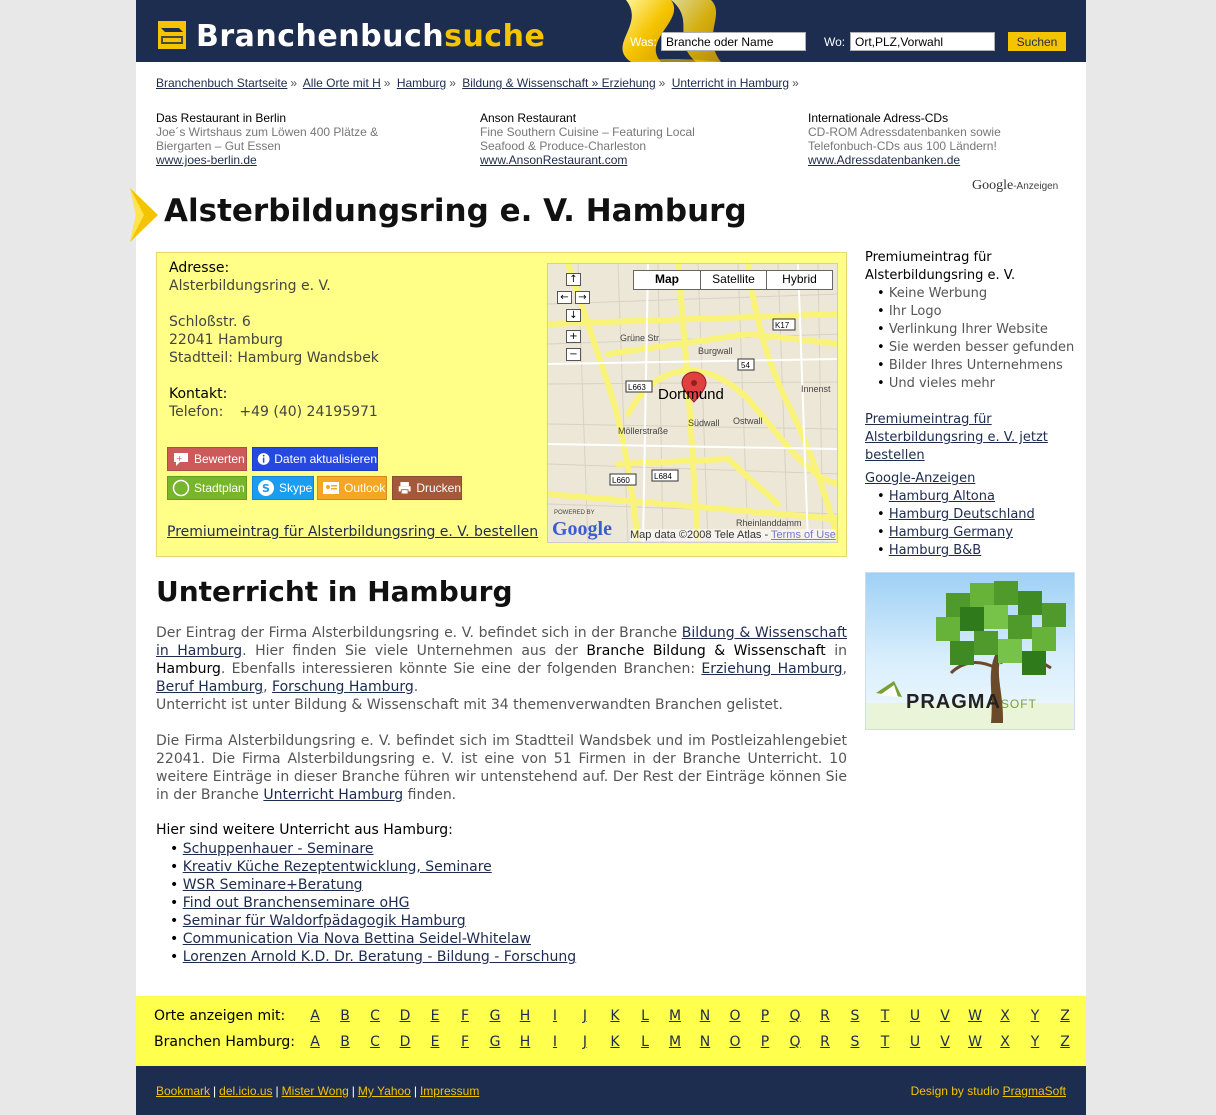 The image size is (1216, 1115). I want to click on skype-button: S Skype, so click(283, 488).